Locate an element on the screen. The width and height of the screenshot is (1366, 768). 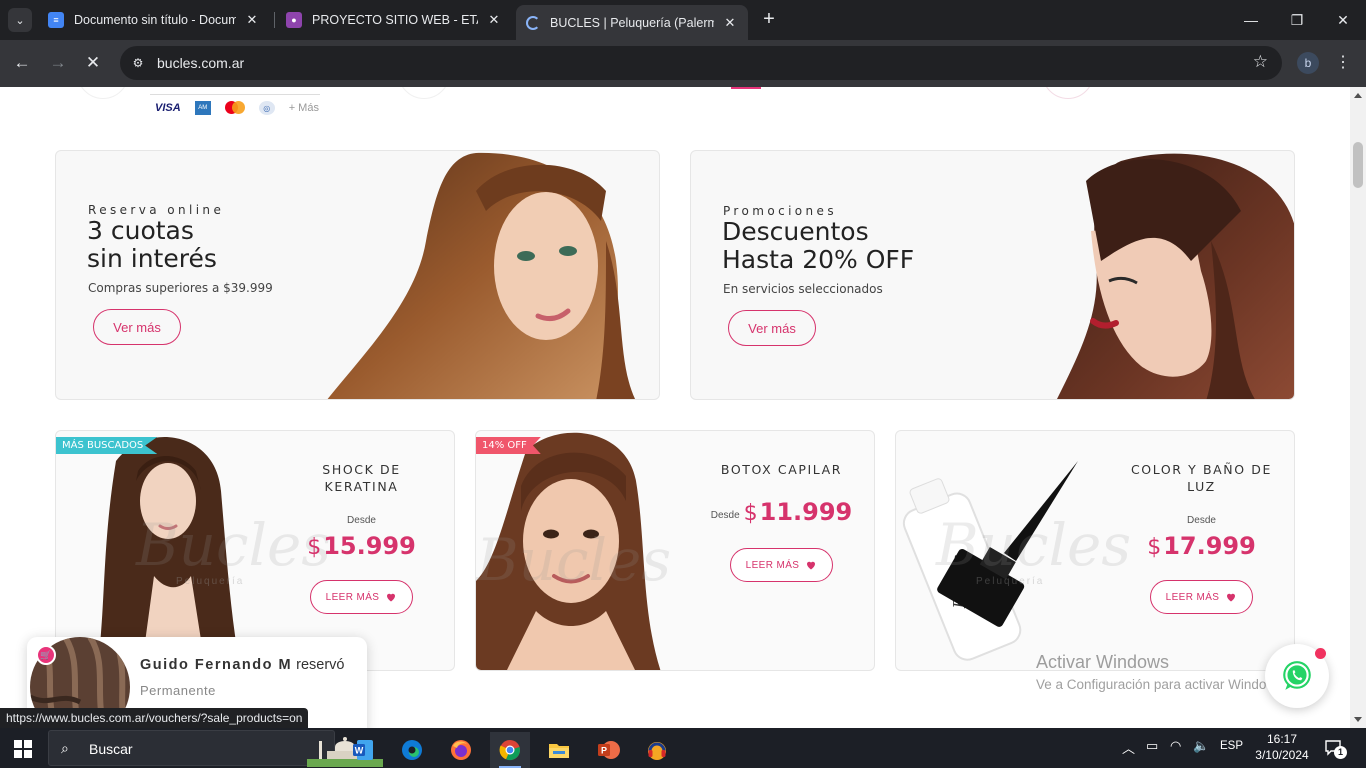
show-hidden-icons-chevron-icon: ︿ is located at coordinates (1128, 747).